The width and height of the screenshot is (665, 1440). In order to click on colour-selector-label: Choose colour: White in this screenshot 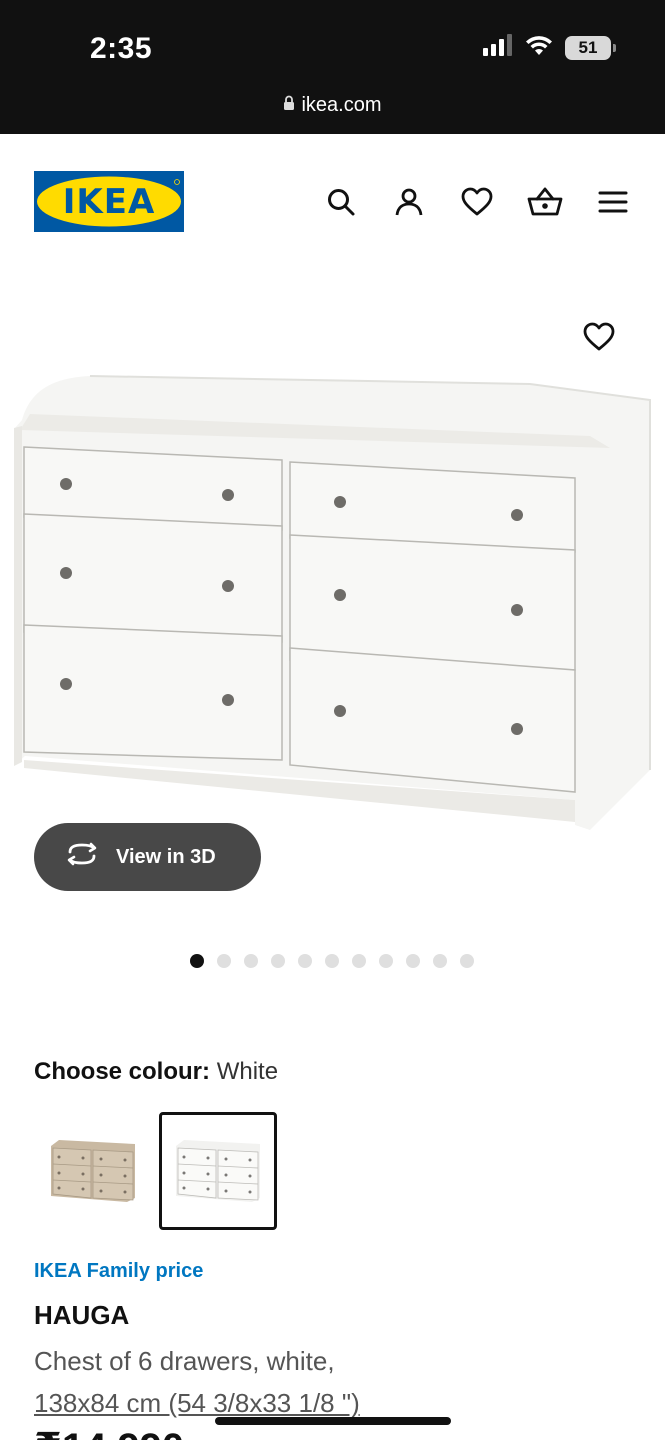, I will do `click(156, 1072)`.